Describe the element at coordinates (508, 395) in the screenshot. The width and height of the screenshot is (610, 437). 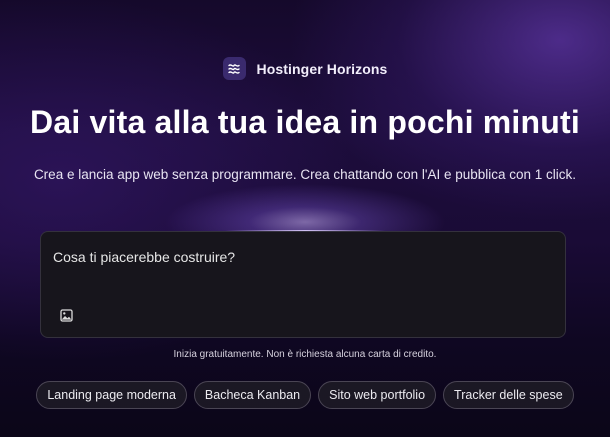
I see `suggestion-chip-expense-tracker: Tracker delle spese` at that location.